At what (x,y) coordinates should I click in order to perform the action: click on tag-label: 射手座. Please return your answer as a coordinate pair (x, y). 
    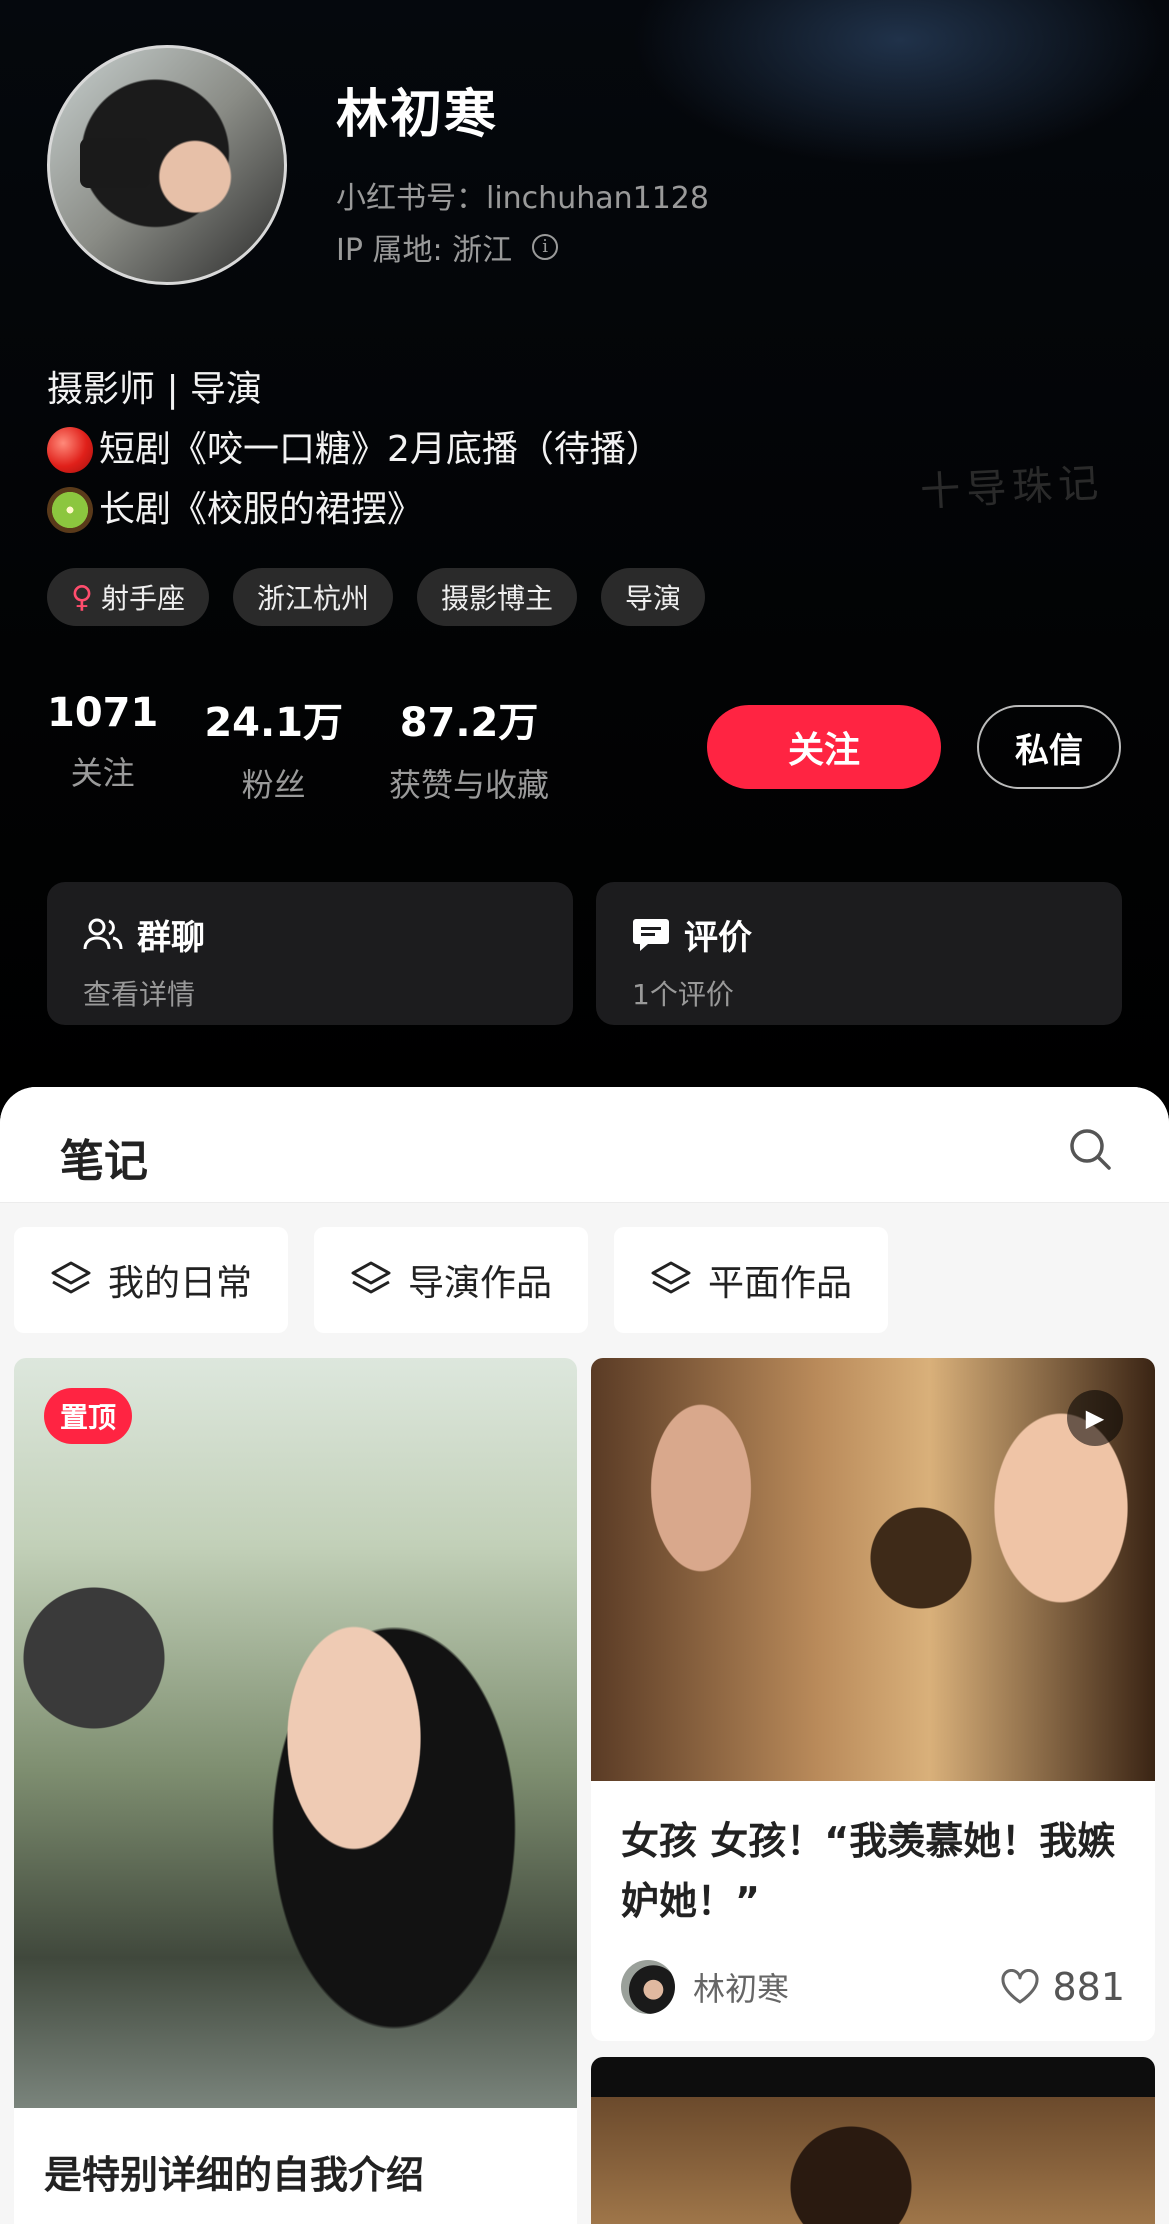
    Looking at the image, I should click on (142, 598).